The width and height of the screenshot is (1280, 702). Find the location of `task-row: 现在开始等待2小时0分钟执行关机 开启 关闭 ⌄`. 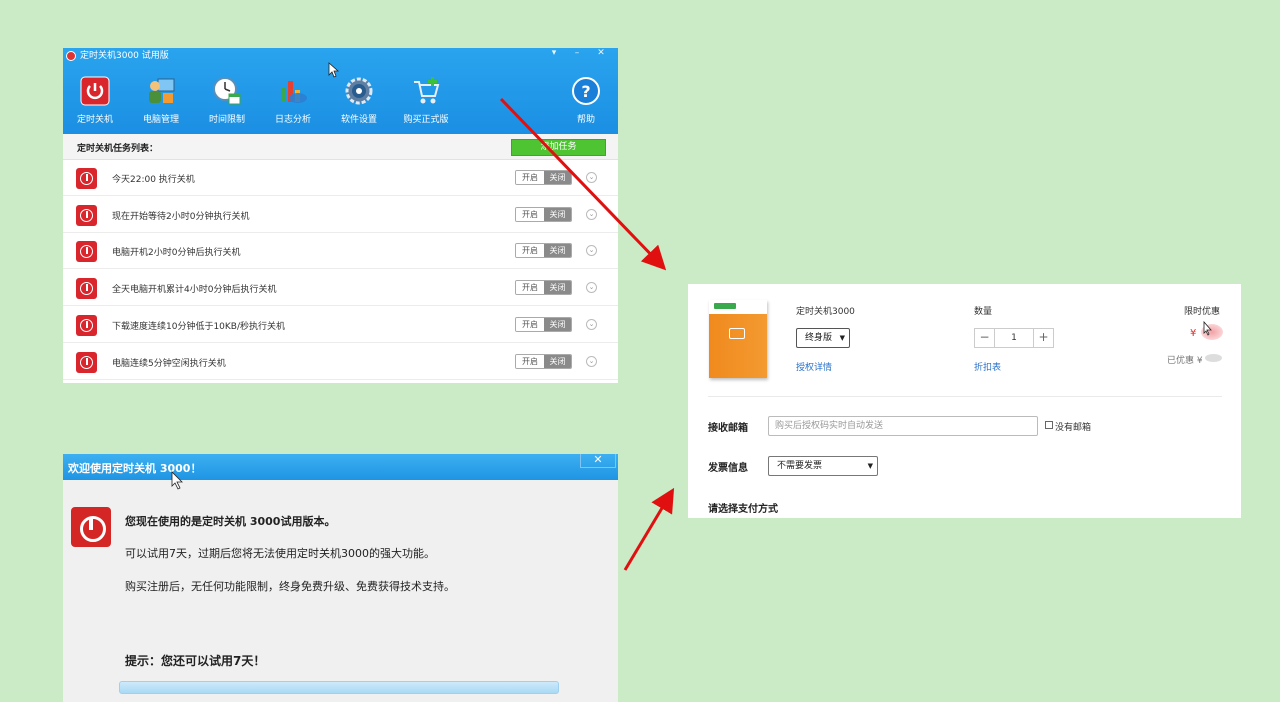

task-row: 现在开始等待2小时0分钟执行关机 开启 关闭 ⌄ is located at coordinates (340, 214).